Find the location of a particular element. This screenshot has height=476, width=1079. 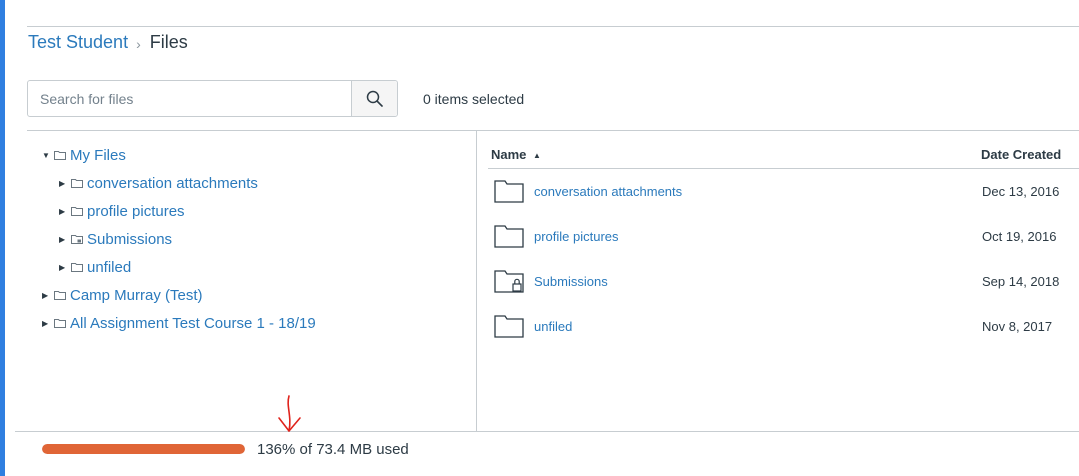

tree-expanded-caret-icon: ▼ is located at coordinates (46, 155).